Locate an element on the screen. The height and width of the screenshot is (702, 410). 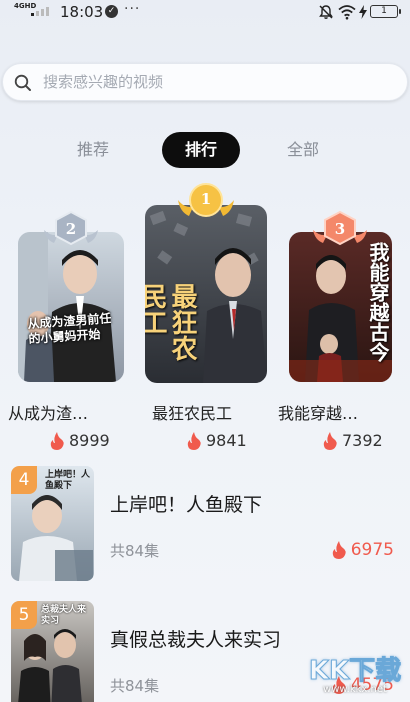
charging-icon is located at coordinates (363, 12).